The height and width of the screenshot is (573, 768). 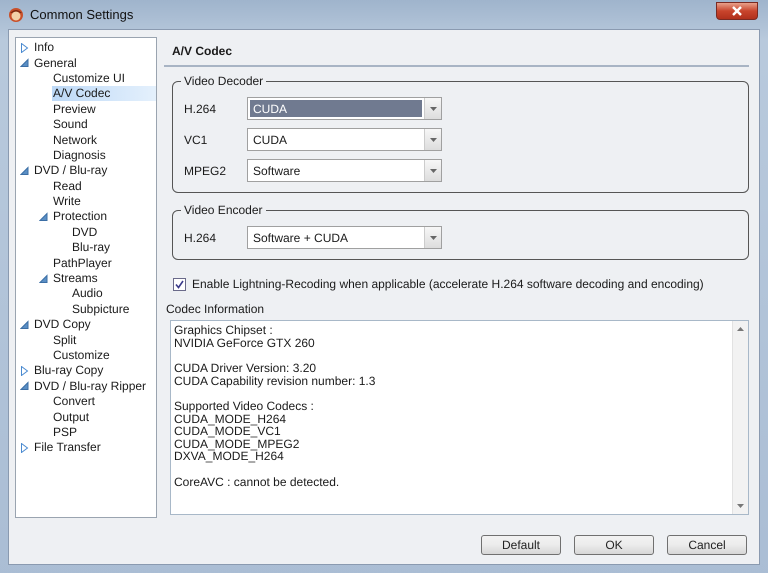 What do you see at coordinates (70, 170) in the screenshot?
I see `tree-item: DVD / Blu-ray` at bounding box center [70, 170].